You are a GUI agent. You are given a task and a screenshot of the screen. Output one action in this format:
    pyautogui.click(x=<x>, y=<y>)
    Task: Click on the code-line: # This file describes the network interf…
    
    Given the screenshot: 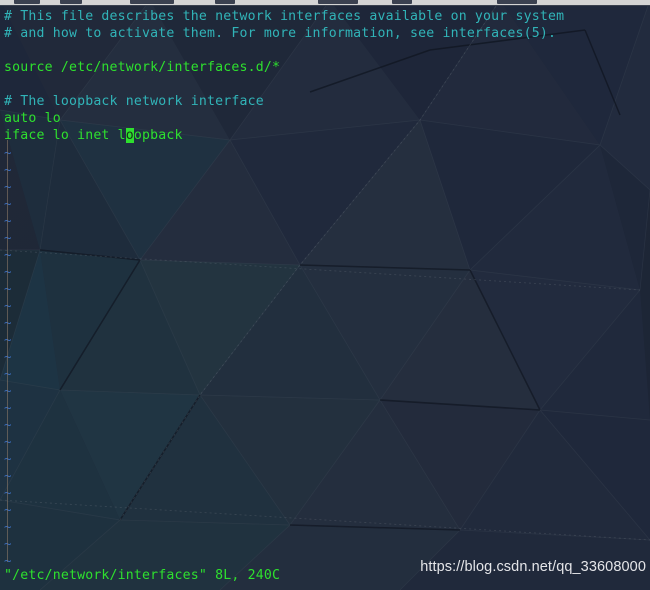 What is the action you would take?
    pyautogui.click(x=284, y=16)
    